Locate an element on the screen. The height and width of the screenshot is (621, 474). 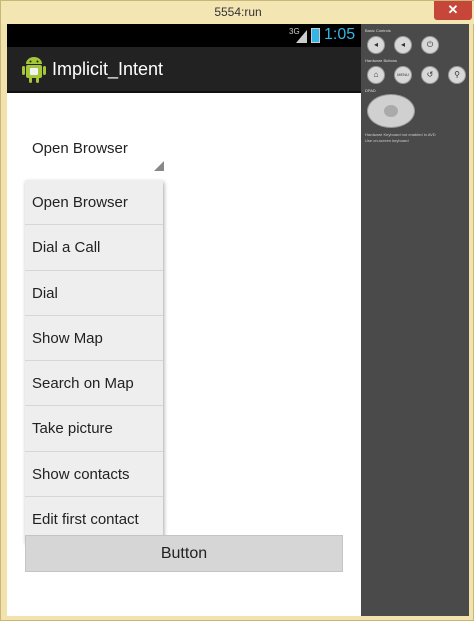
volume-down-icon: ◂ is located at coordinates (376, 45).